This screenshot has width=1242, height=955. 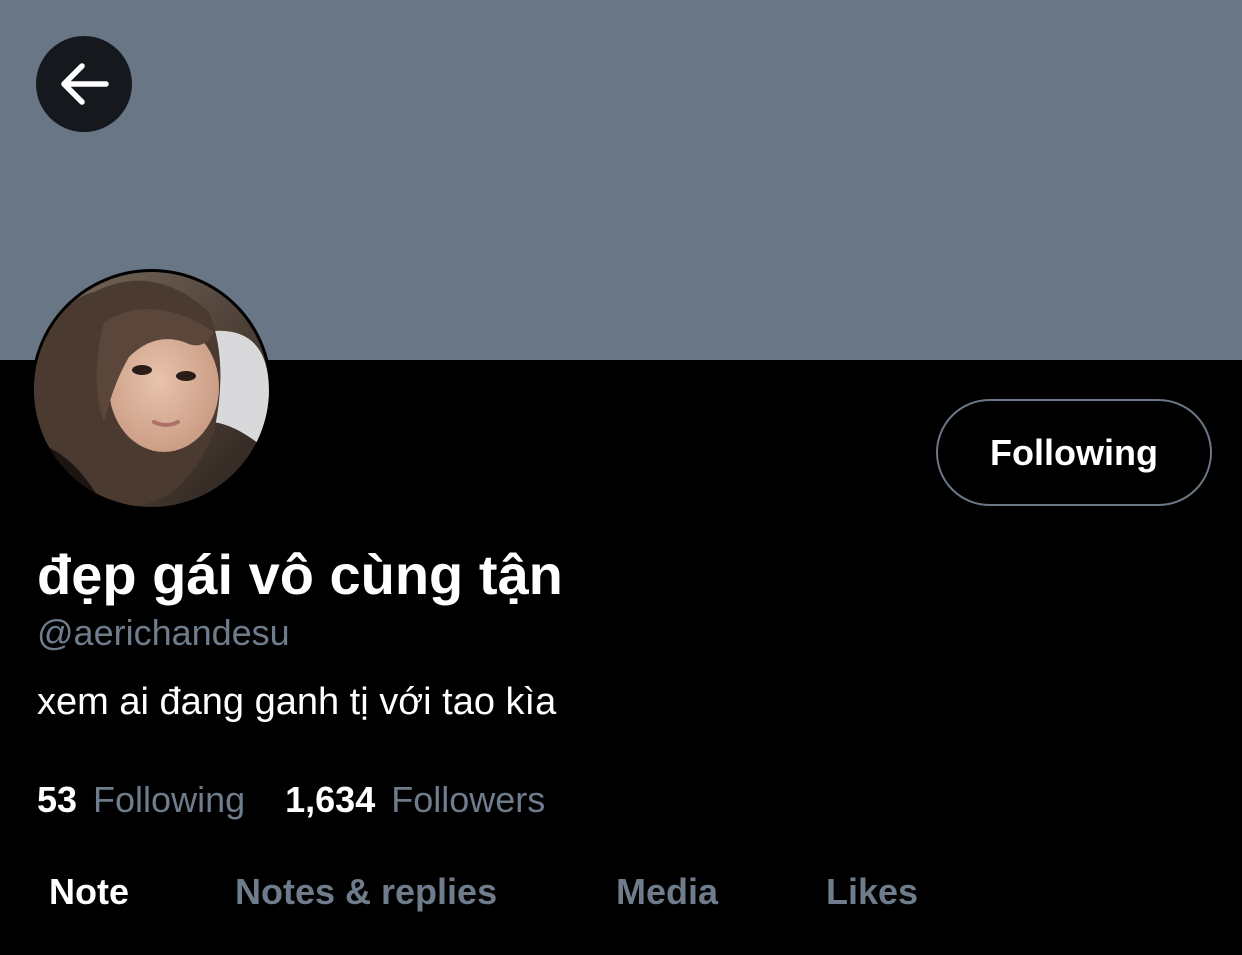 What do you see at coordinates (169, 799) in the screenshot?
I see `following-label: Following` at bounding box center [169, 799].